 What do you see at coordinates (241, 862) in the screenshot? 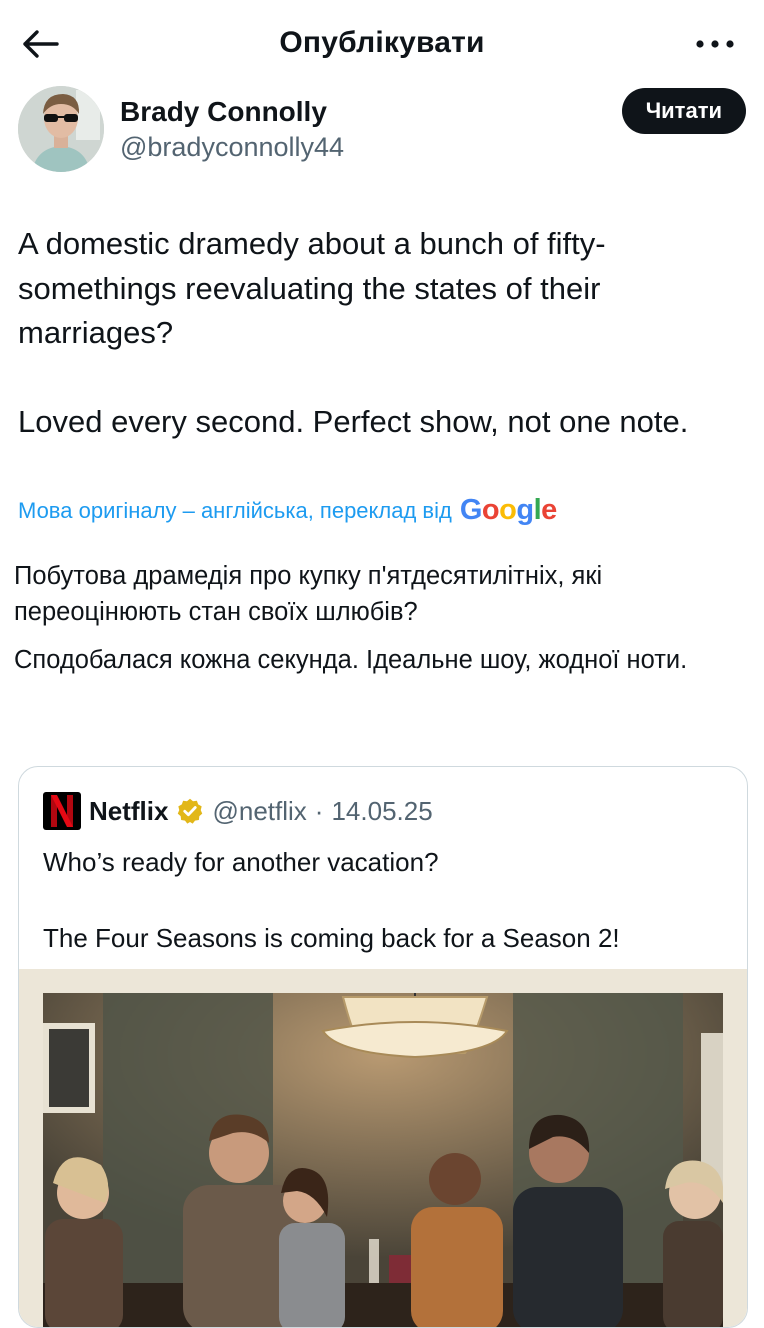
I see `quoted-paragraph: Who’s ready for another vacation?` at bounding box center [241, 862].